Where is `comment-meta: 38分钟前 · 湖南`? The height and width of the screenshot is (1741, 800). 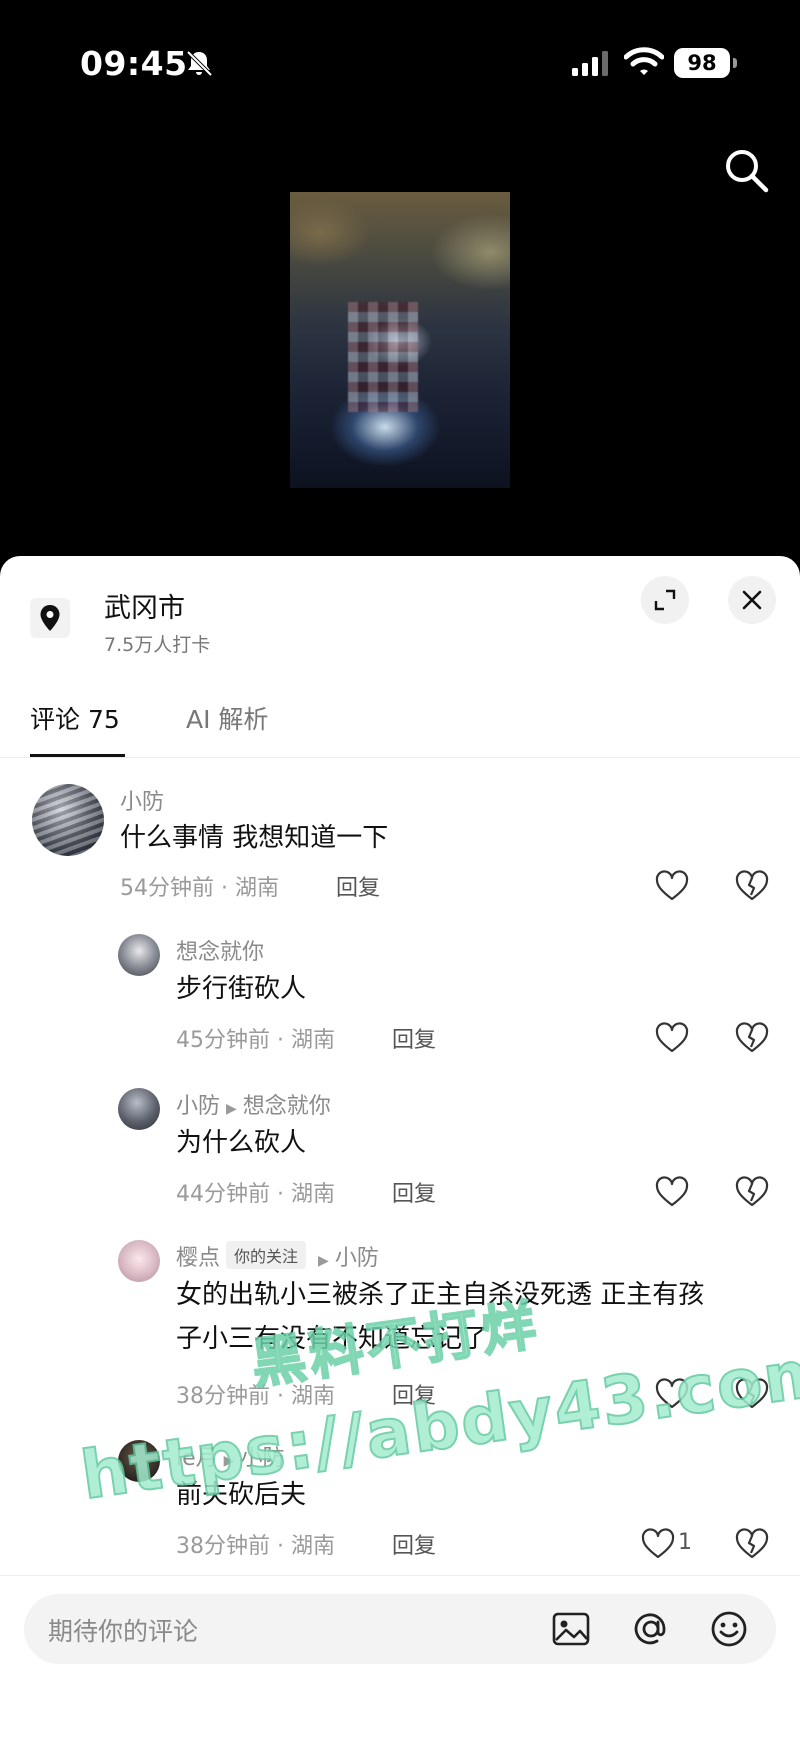
comment-meta: 38分钟前 · 湖南 is located at coordinates (255, 1546).